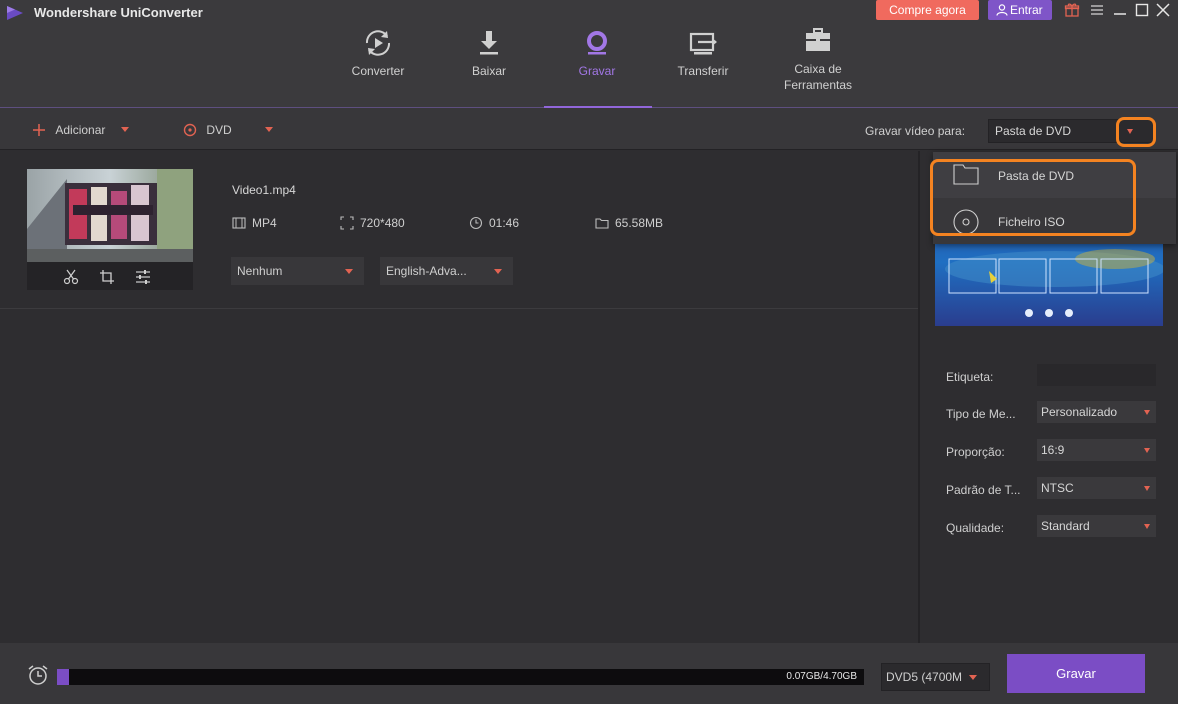 This screenshot has width=1178, height=704. I want to click on gift-icon, so click(1072, 10).